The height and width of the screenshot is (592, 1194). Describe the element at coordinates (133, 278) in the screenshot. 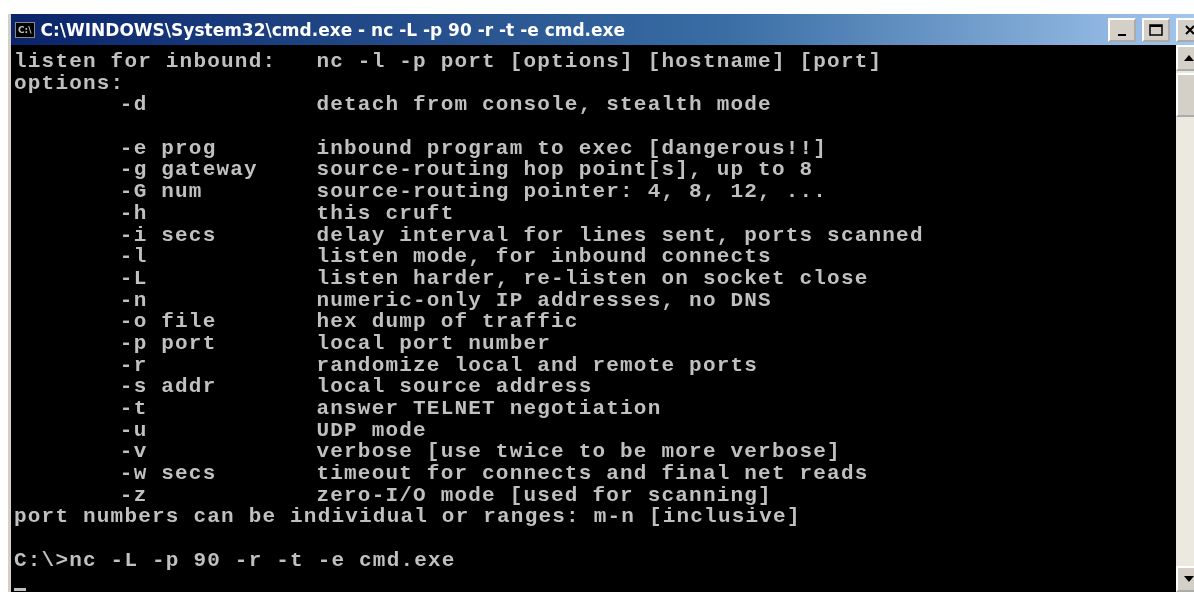

I see `option-label: -L` at that location.